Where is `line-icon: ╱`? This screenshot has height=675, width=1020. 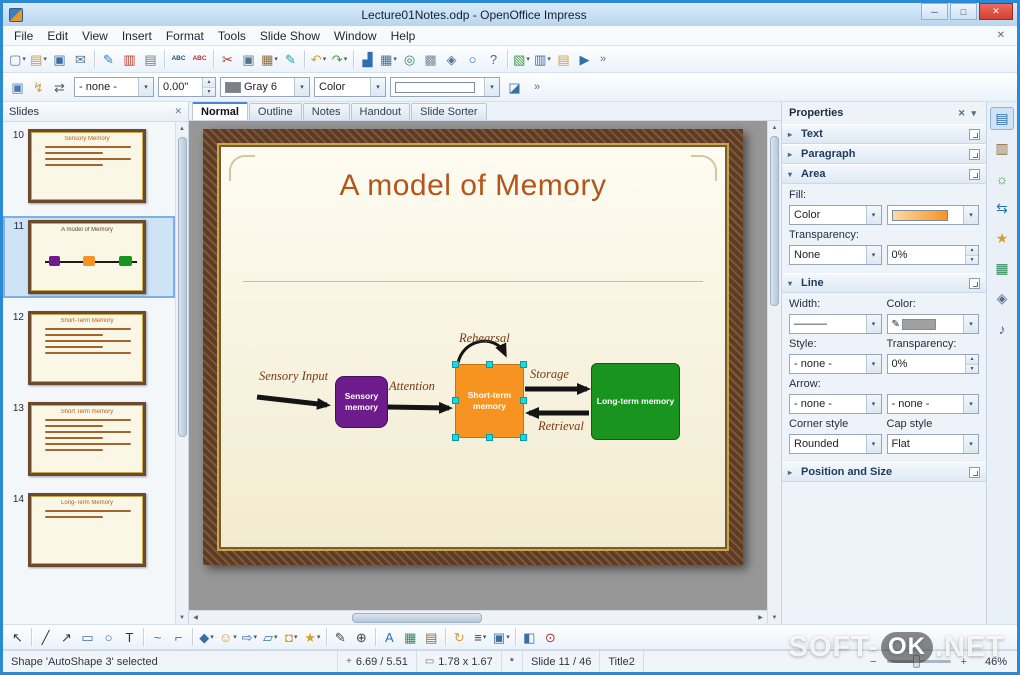
line-icon: ╱ is located at coordinates (45, 637).